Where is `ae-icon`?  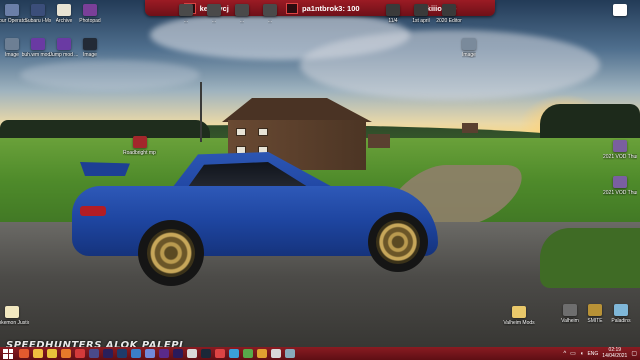
ae-icon is located at coordinates (178, 353).